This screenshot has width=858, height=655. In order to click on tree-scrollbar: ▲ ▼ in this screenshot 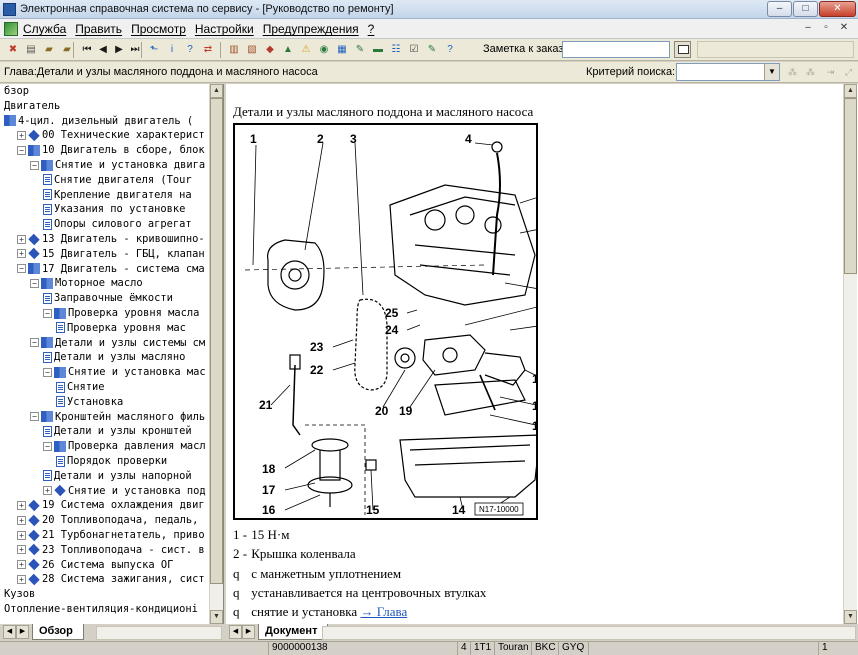, I will do `click(216, 354)`.